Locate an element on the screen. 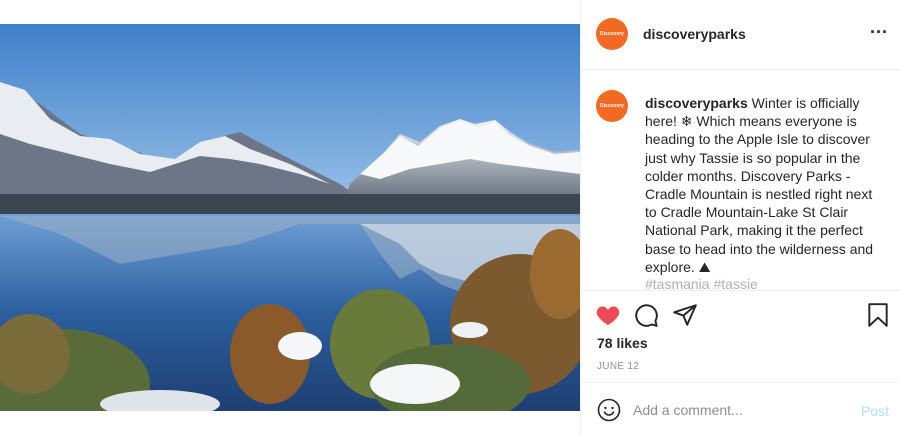 This screenshot has width=900, height=435. post-actions: 78 likes JUNE 12 is located at coordinates (740, 336).